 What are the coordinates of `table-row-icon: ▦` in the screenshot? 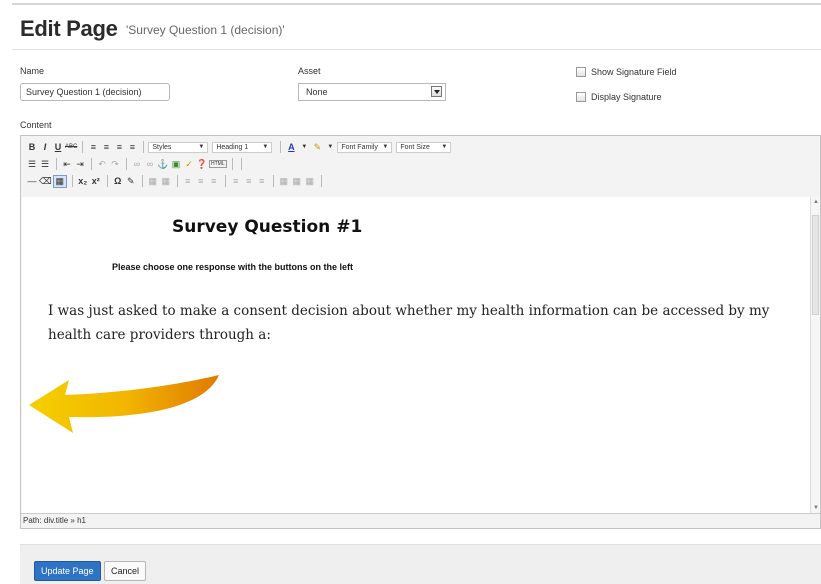 It's located at (166, 181).